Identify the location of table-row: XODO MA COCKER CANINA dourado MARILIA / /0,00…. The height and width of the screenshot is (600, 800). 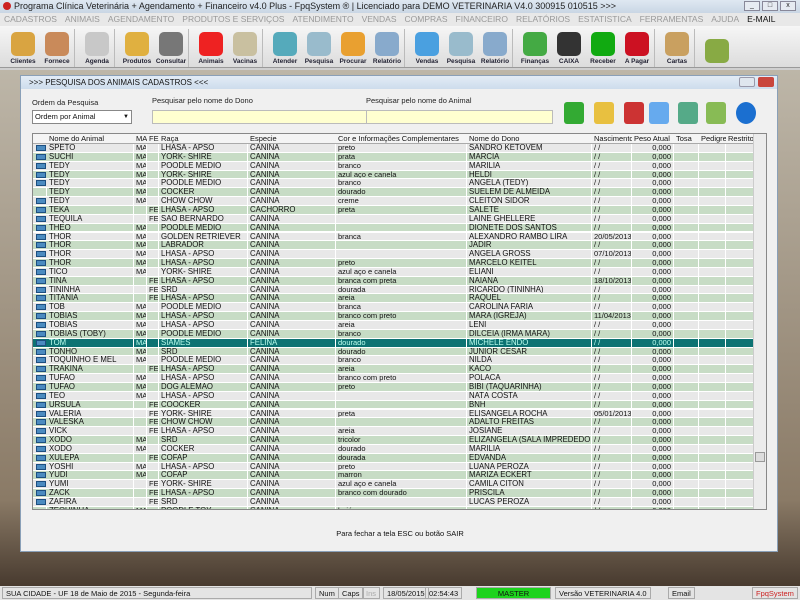
(393, 449).